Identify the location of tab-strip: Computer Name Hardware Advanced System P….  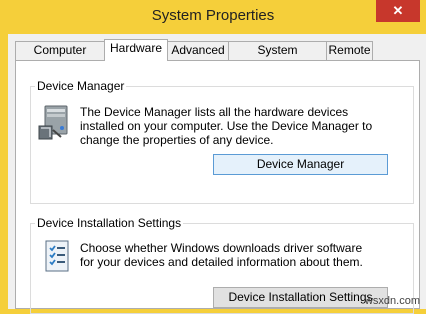
(220, 56).